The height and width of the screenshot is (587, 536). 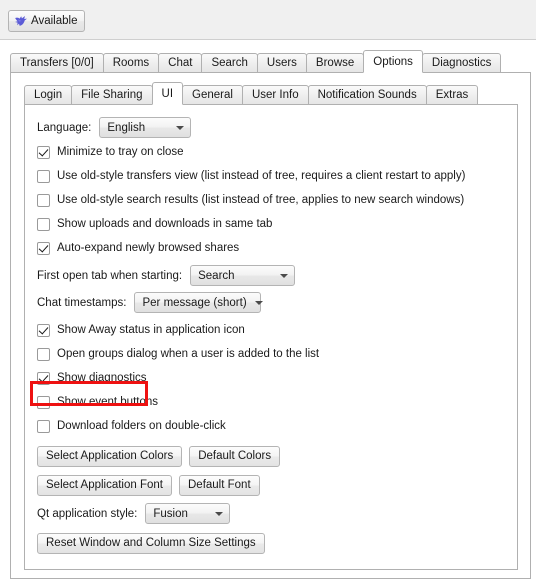 I want to click on tab-chat: Chat, so click(x=180, y=63).